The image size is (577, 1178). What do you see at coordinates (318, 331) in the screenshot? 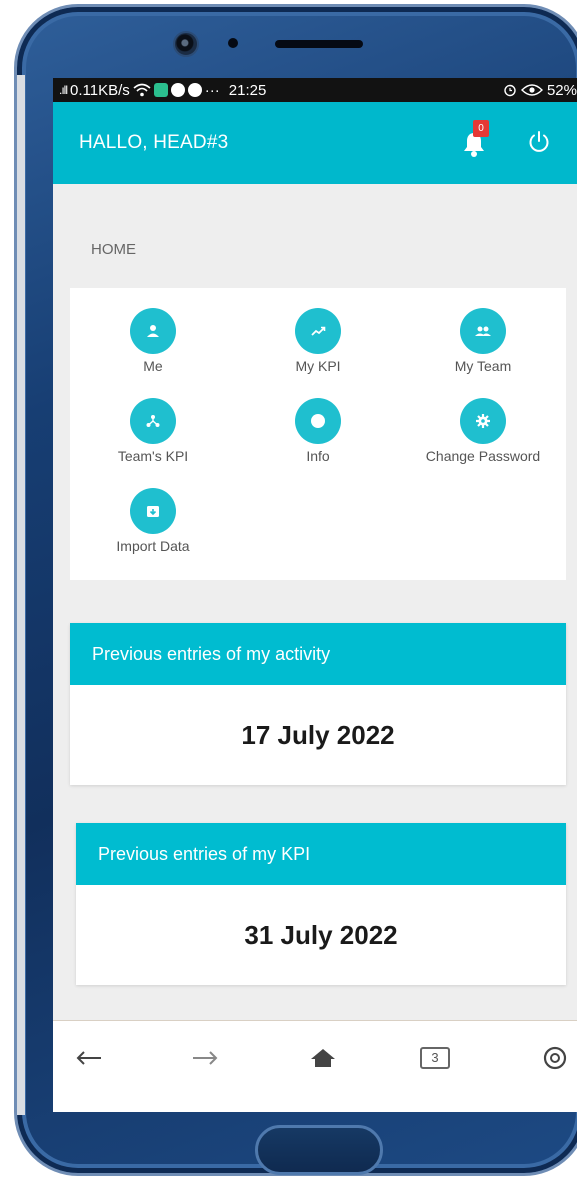
I see `trending-up-icon` at bounding box center [318, 331].